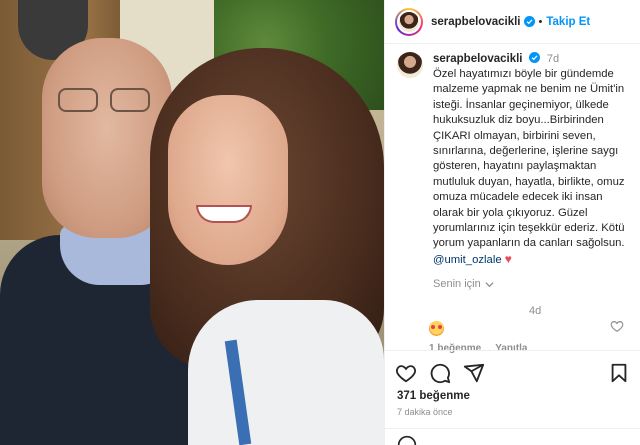 The width and height of the screenshot is (640, 445). What do you see at coordinates (286, 372) in the screenshot?
I see `photo-woman-top` at bounding box center [286, 372].